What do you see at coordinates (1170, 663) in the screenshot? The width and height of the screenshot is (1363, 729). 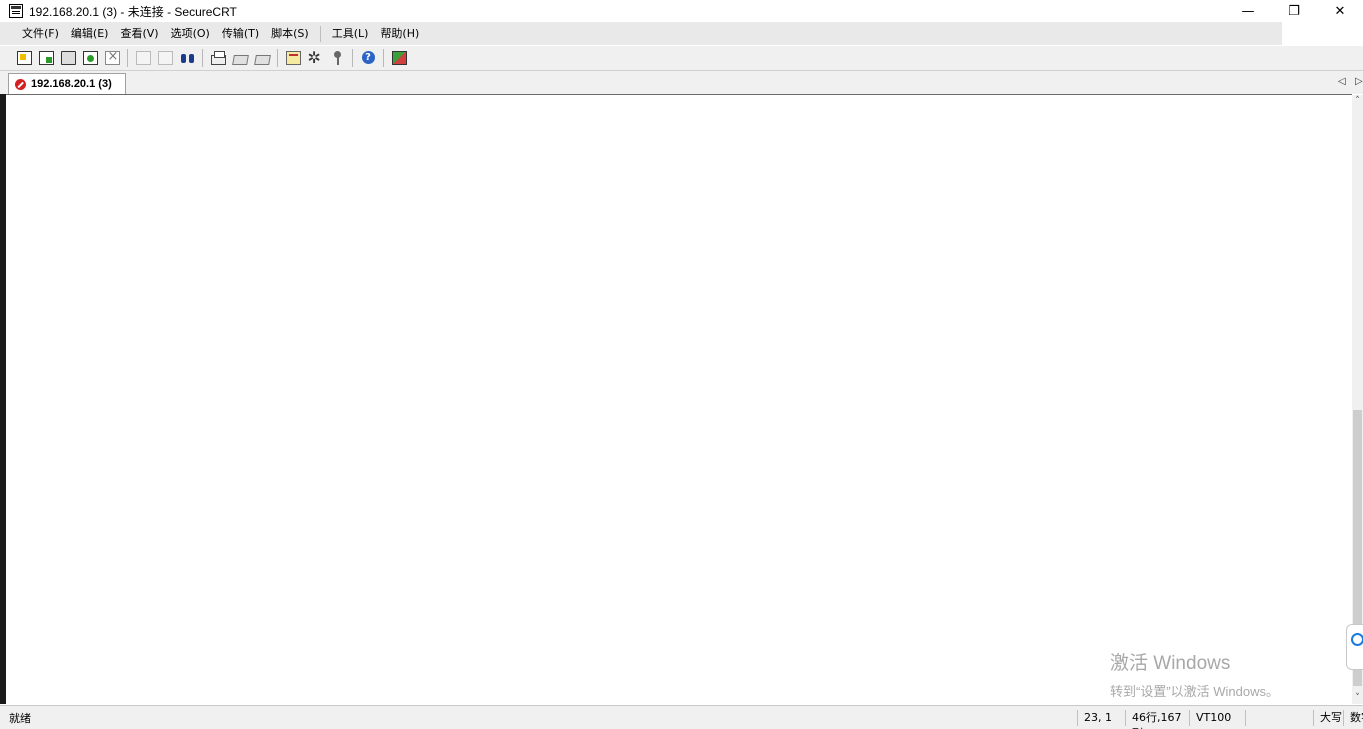 I see `activation-title: 激活 Windows` at bounding box center [1170, 663].